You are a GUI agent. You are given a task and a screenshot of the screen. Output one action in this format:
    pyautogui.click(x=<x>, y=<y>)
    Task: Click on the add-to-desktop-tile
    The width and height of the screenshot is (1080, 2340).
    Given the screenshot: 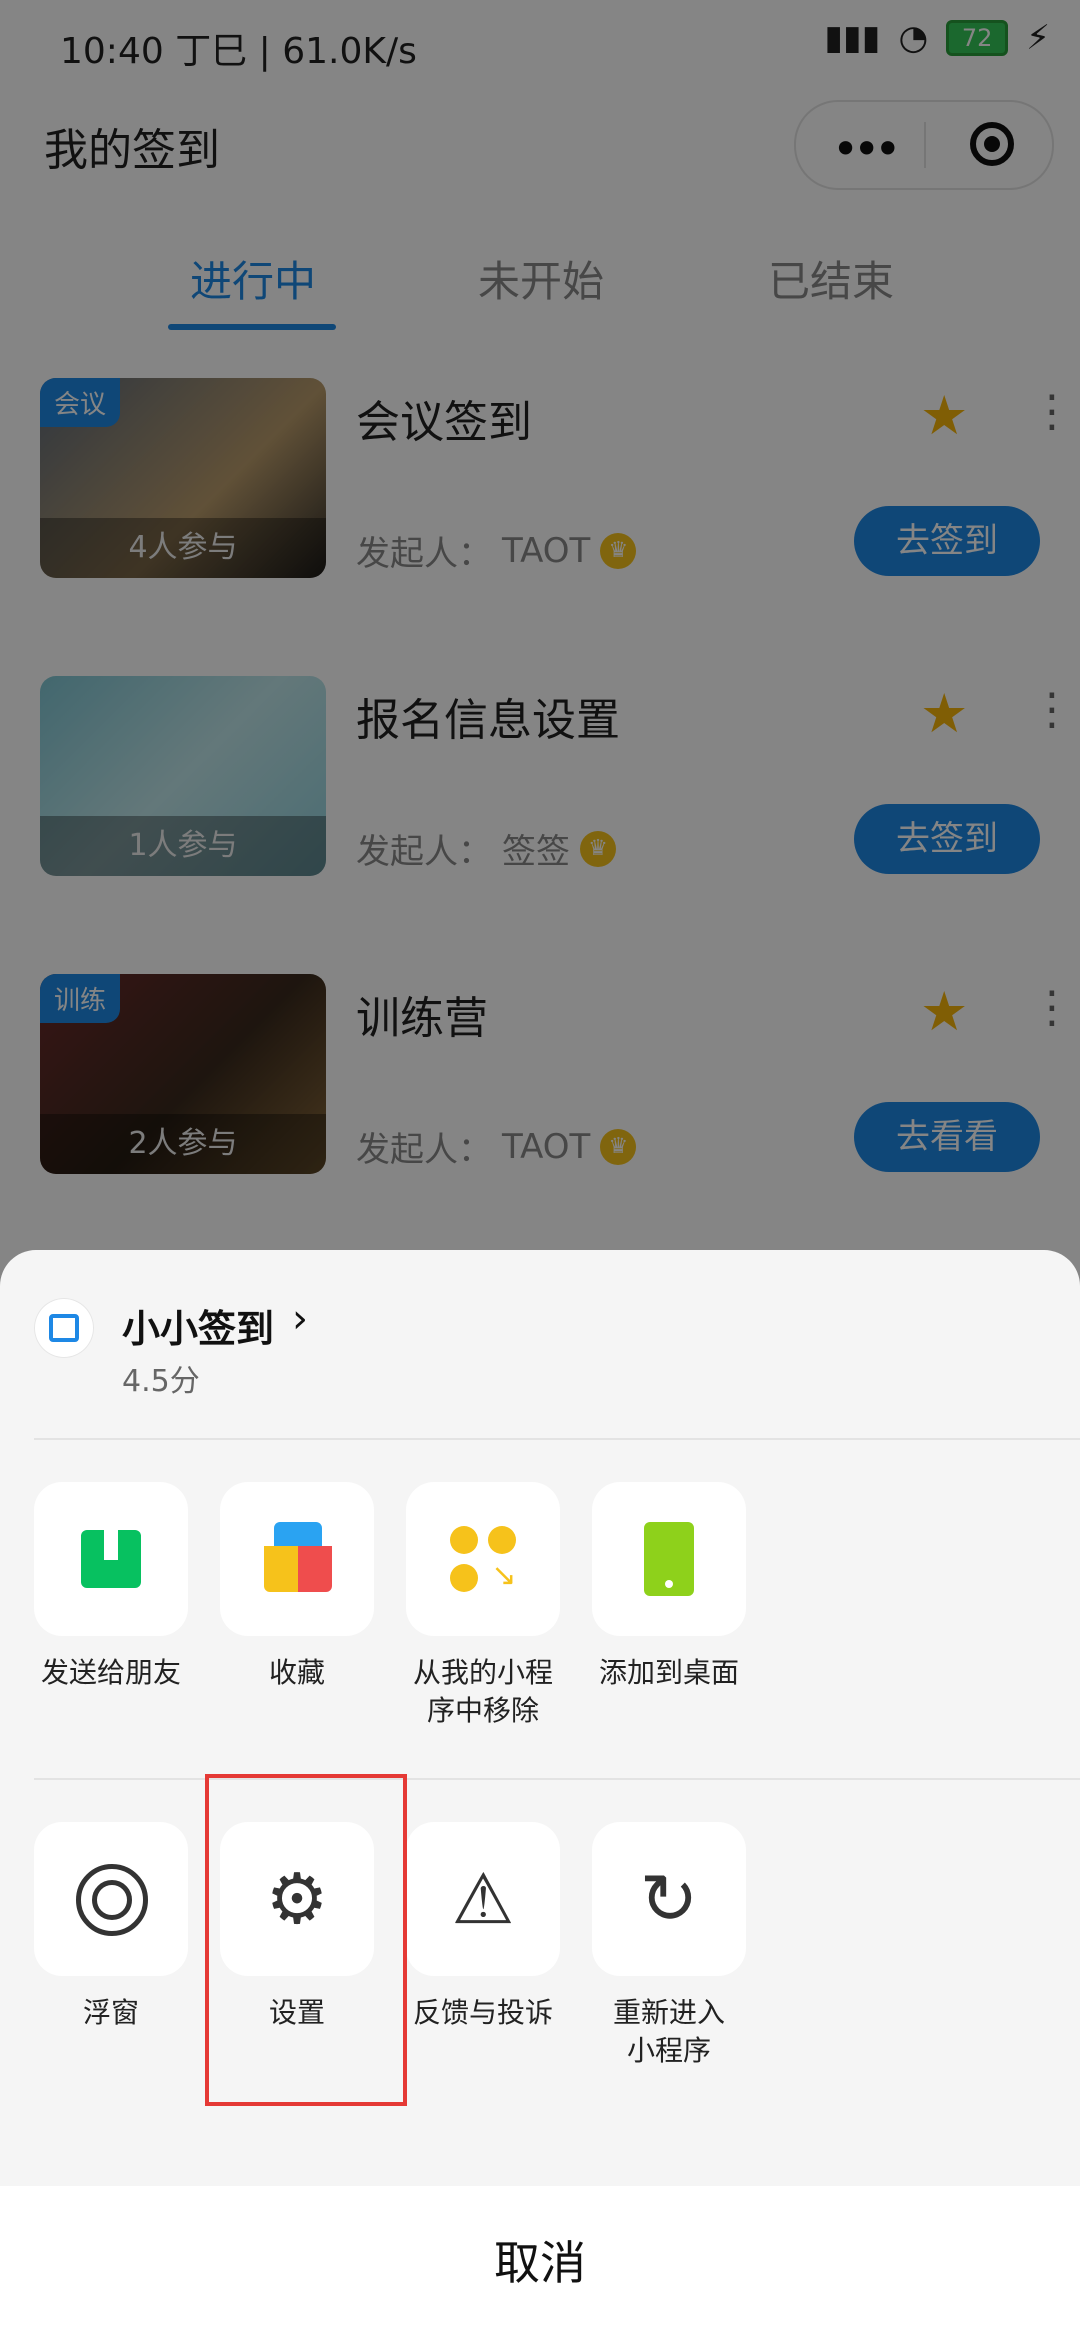 What is the action you would take?
    pyautogui.click(x=669, y=1559)
    